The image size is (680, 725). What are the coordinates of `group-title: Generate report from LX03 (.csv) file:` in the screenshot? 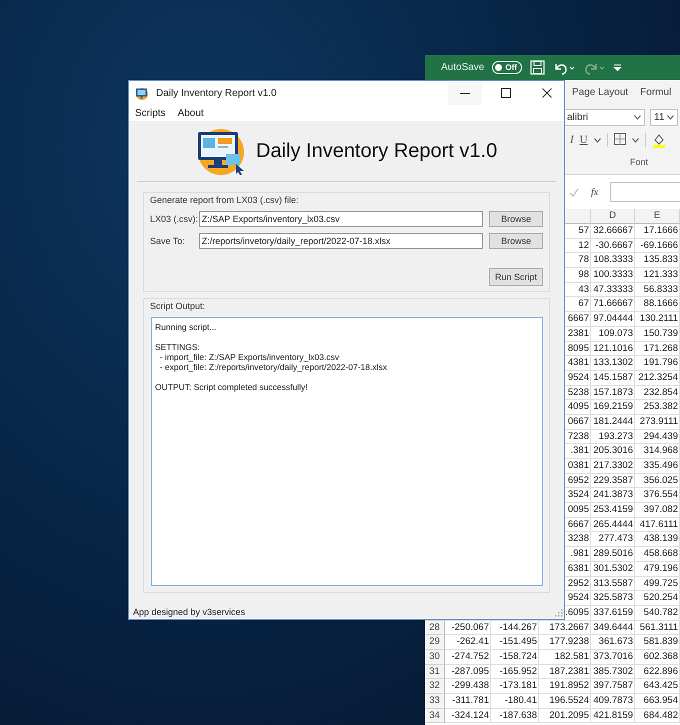 It's located at (225, 200).